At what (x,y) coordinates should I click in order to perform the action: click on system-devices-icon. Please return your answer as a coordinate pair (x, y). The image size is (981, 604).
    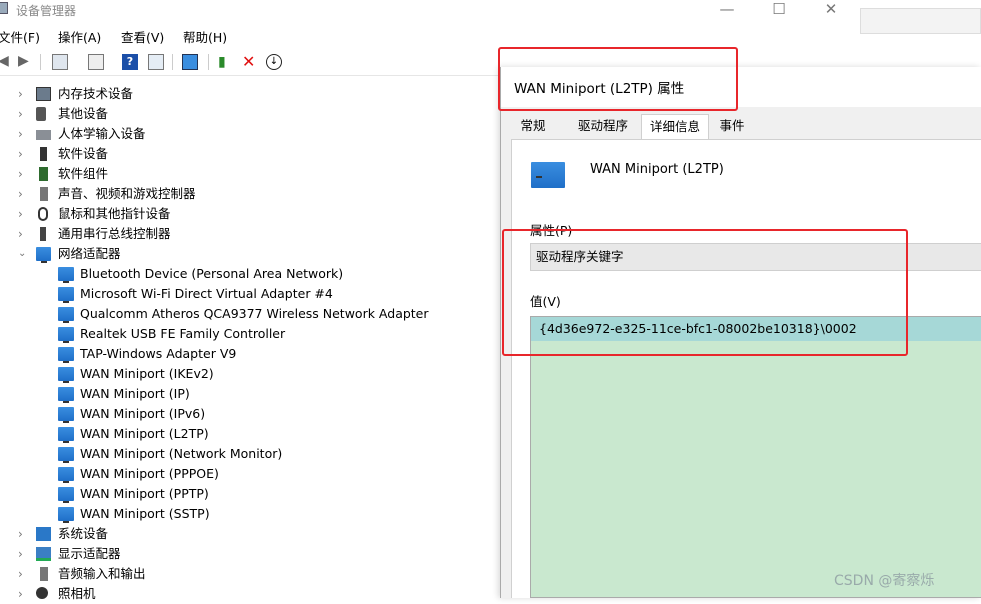
    Looking at the image, I should click on (43, 534).